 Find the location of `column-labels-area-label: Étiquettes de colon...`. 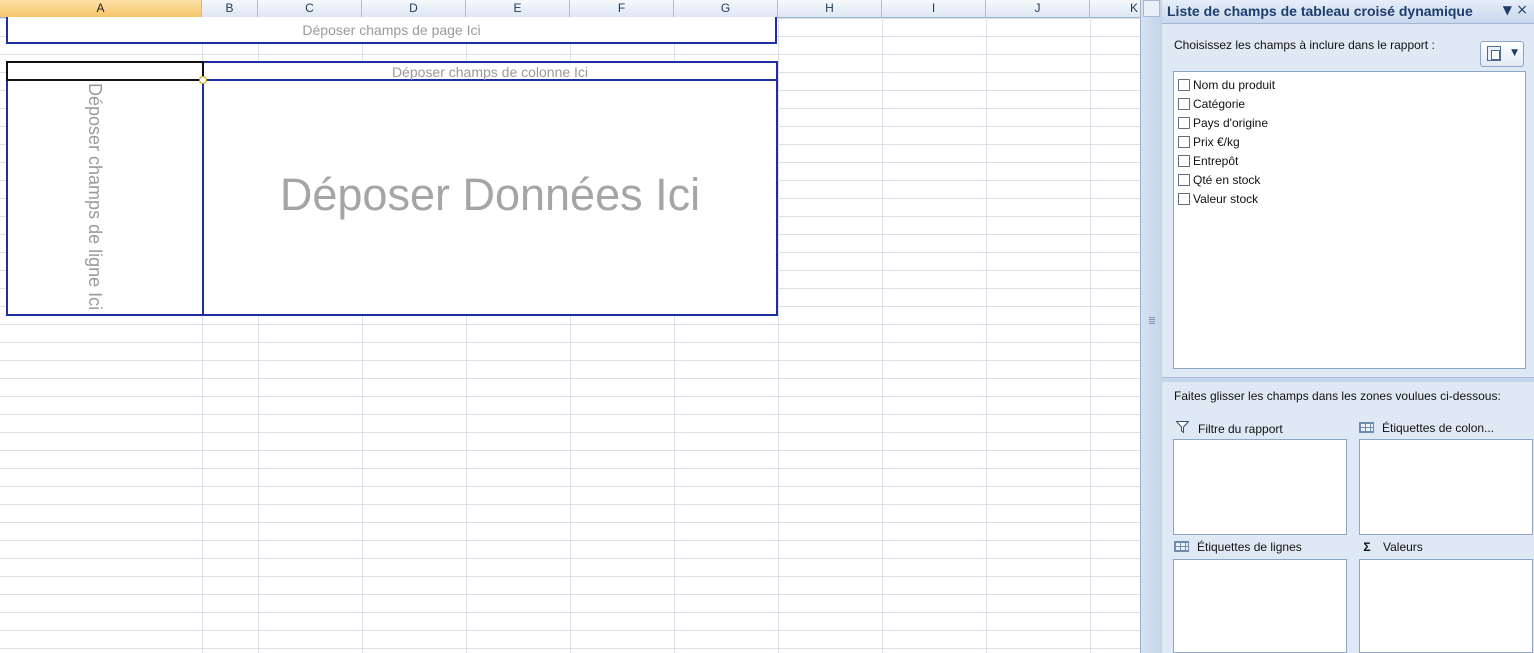

column-labels-area-label: Étiquettes de colon... is located at coordinates (1426, 428).